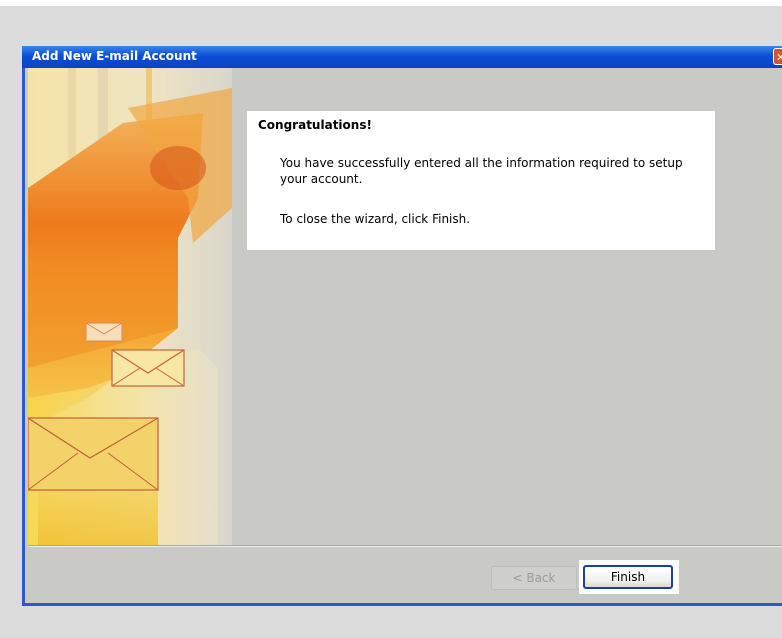  Describe the element at coordinates (114, 56) in the screenshot. I see `window-title: Add New E-mail Account` at that location.